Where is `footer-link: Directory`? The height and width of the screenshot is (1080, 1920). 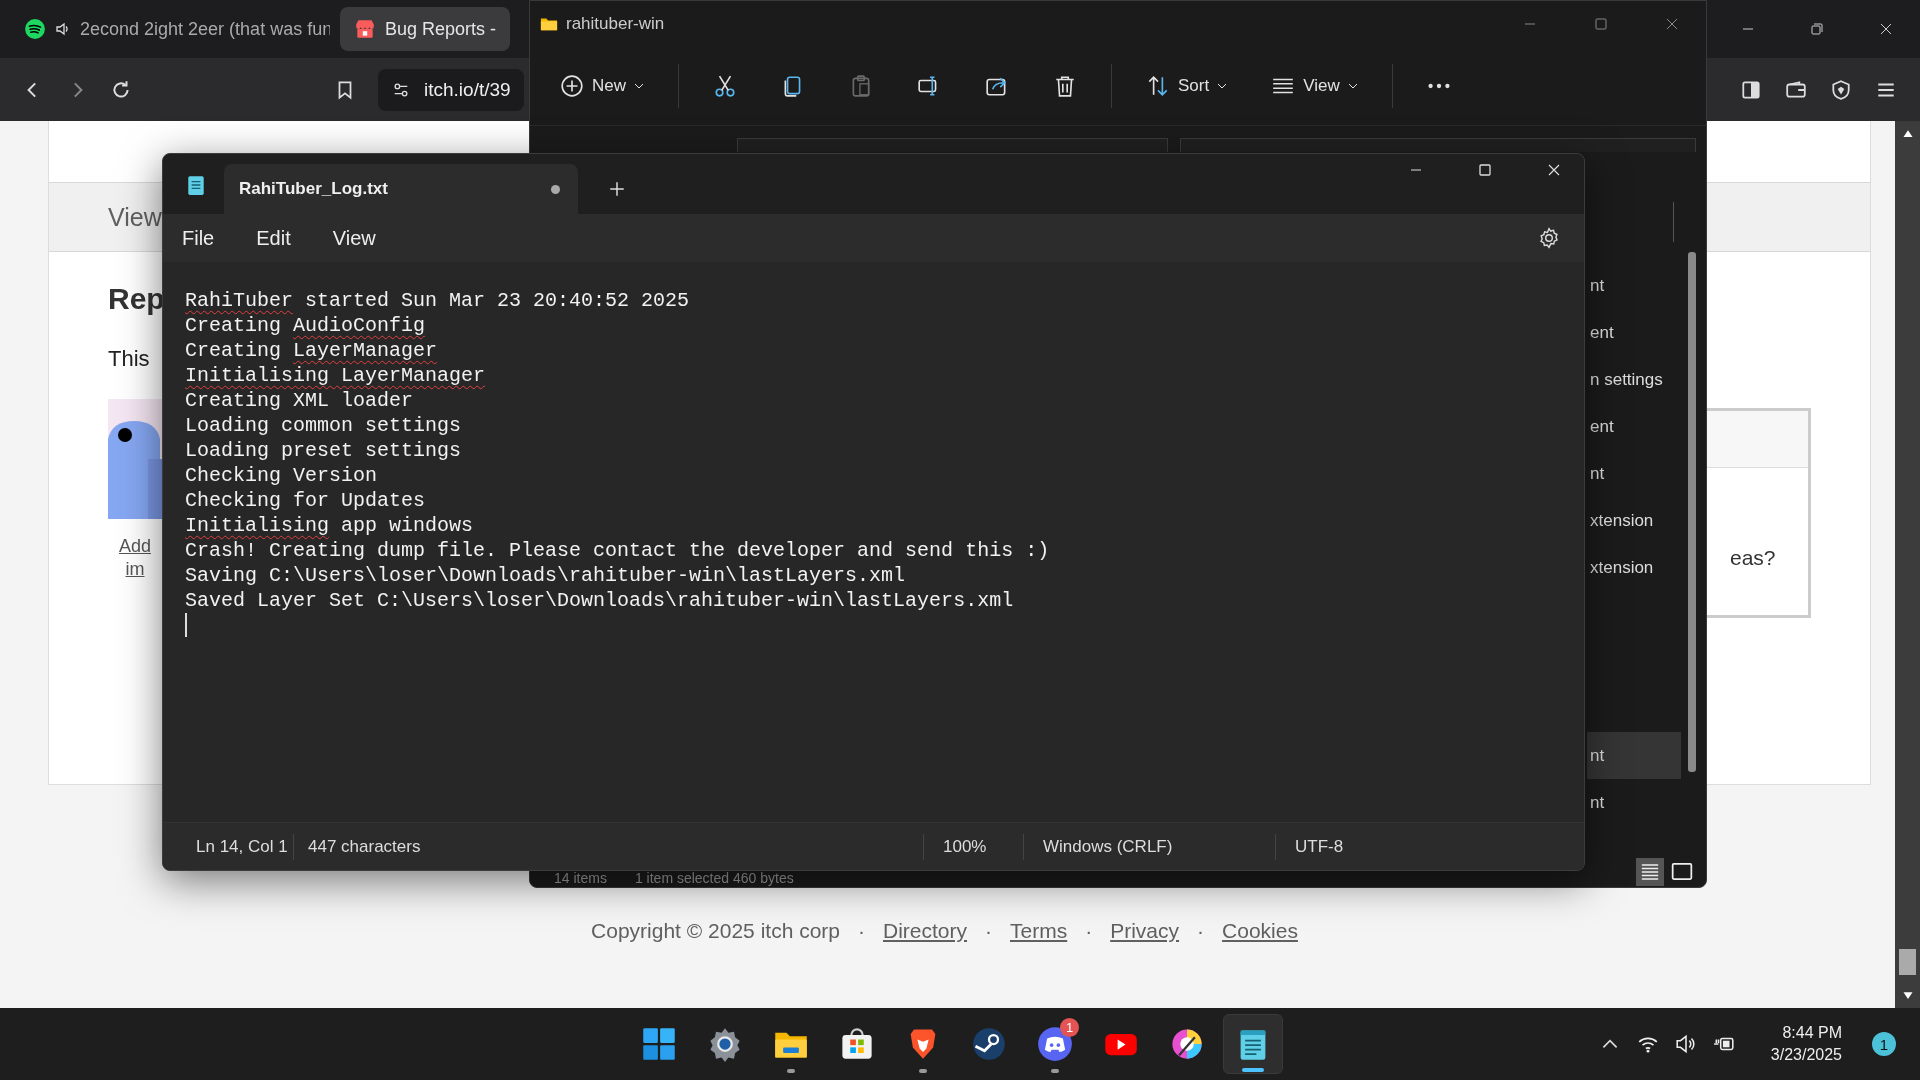 footer-link: Directory is located at coordinates (925, 931).